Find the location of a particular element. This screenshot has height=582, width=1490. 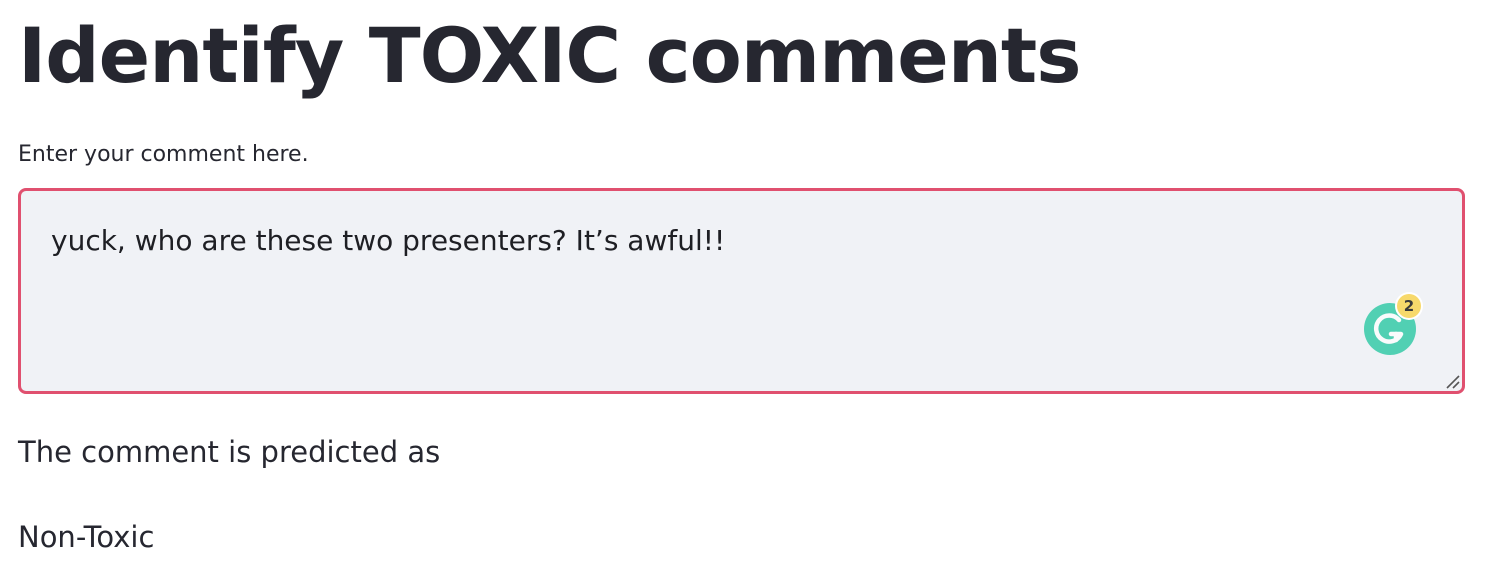

comment-input-label: Enter your comment here. is located at coordinates (163, 154).